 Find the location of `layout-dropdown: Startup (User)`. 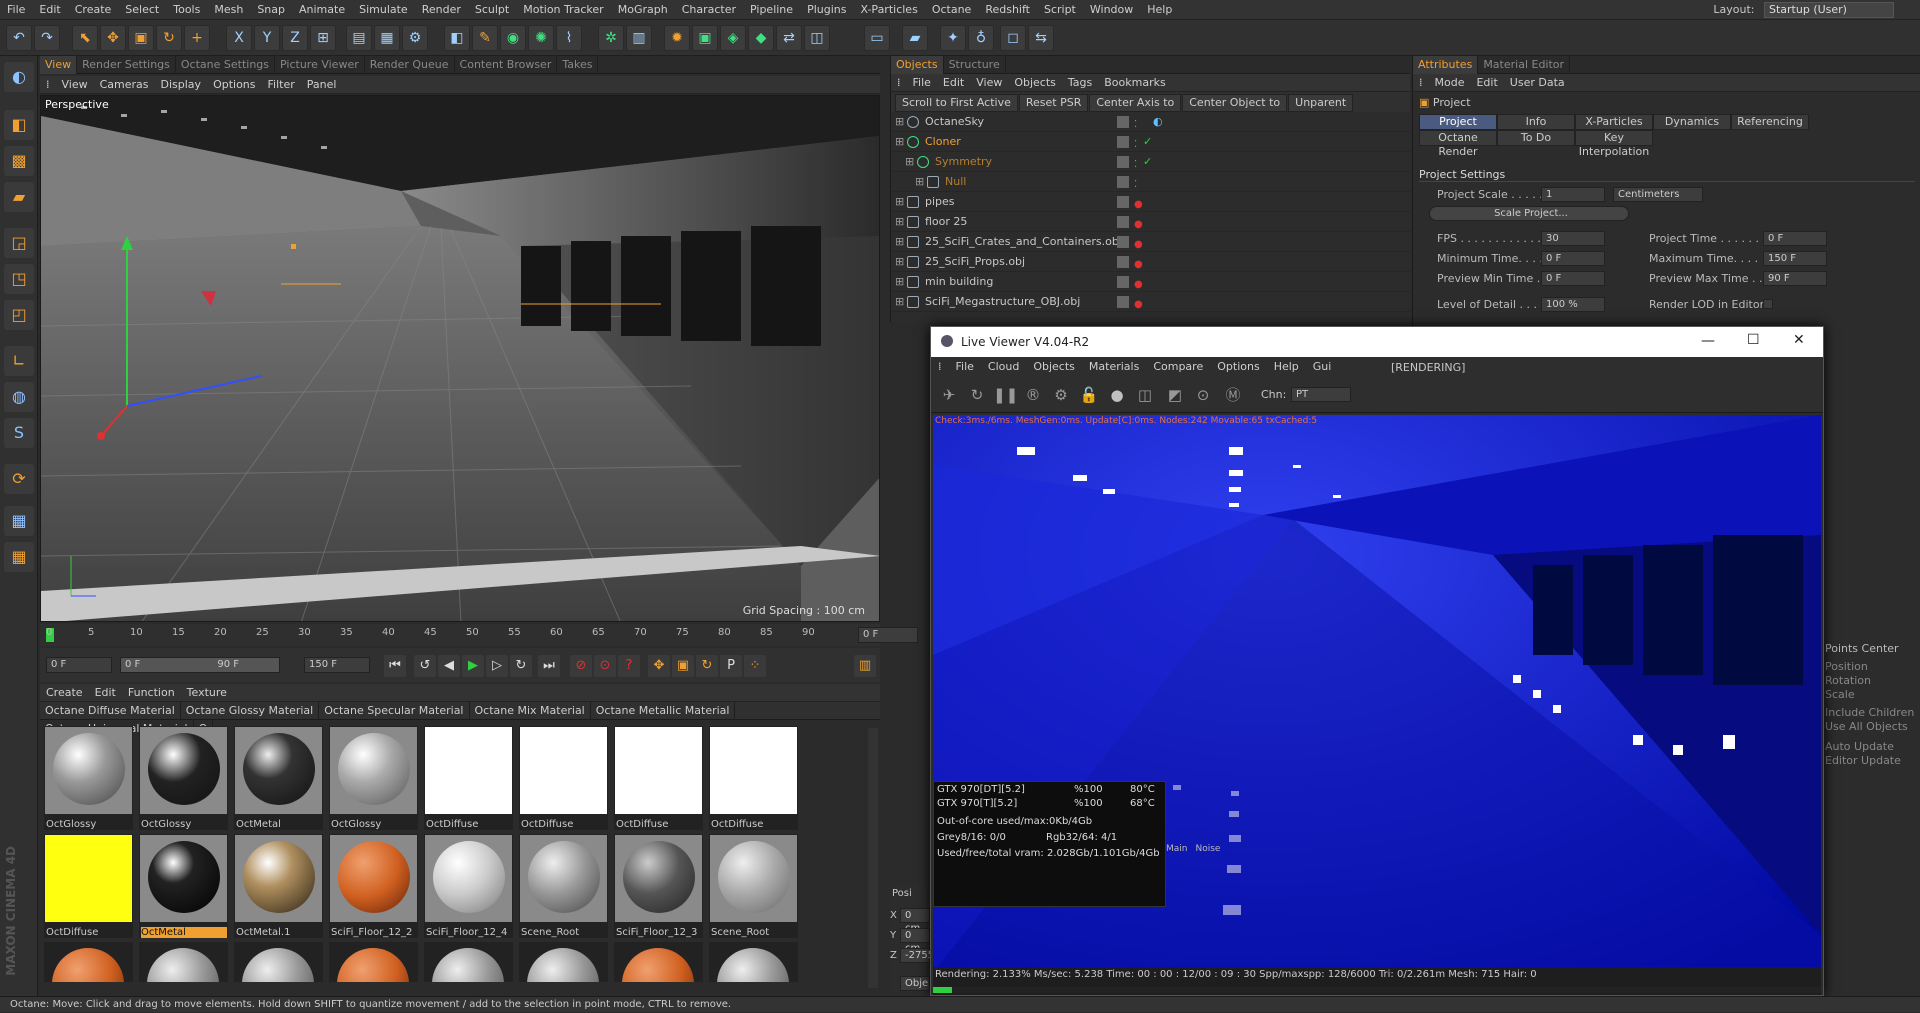

layout-dropdown: Startup (User) is located at coordinates (1829, 10).